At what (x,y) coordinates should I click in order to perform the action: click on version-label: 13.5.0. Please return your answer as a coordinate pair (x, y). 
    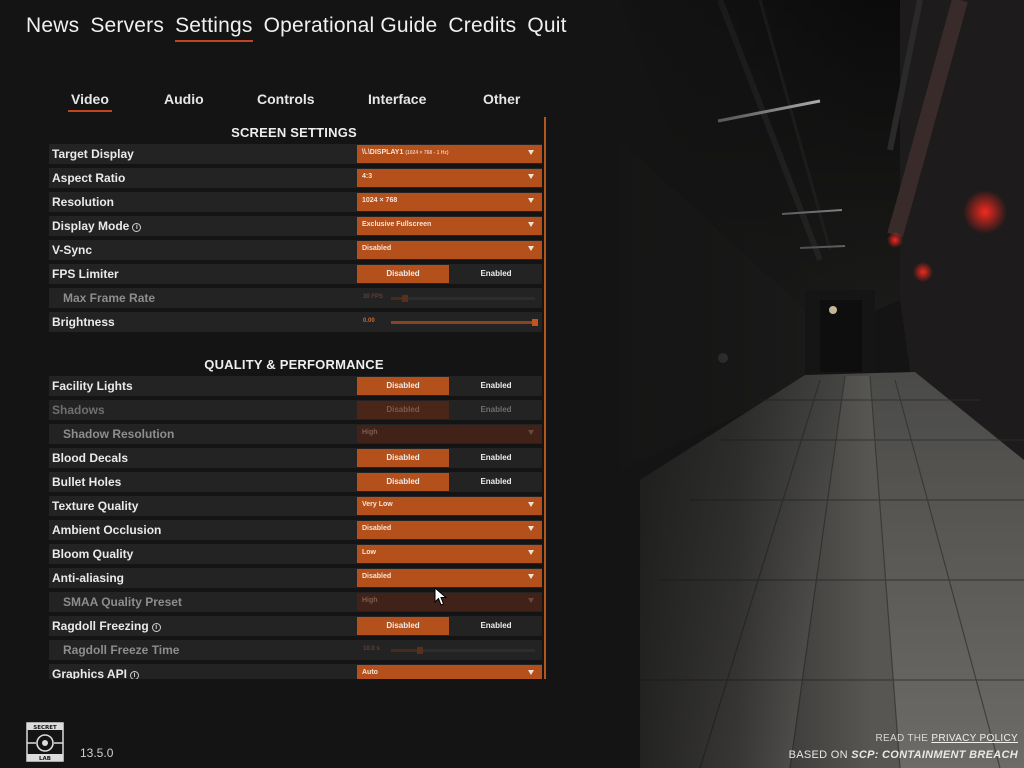
    Looking at the image, I should click on (97, 753).